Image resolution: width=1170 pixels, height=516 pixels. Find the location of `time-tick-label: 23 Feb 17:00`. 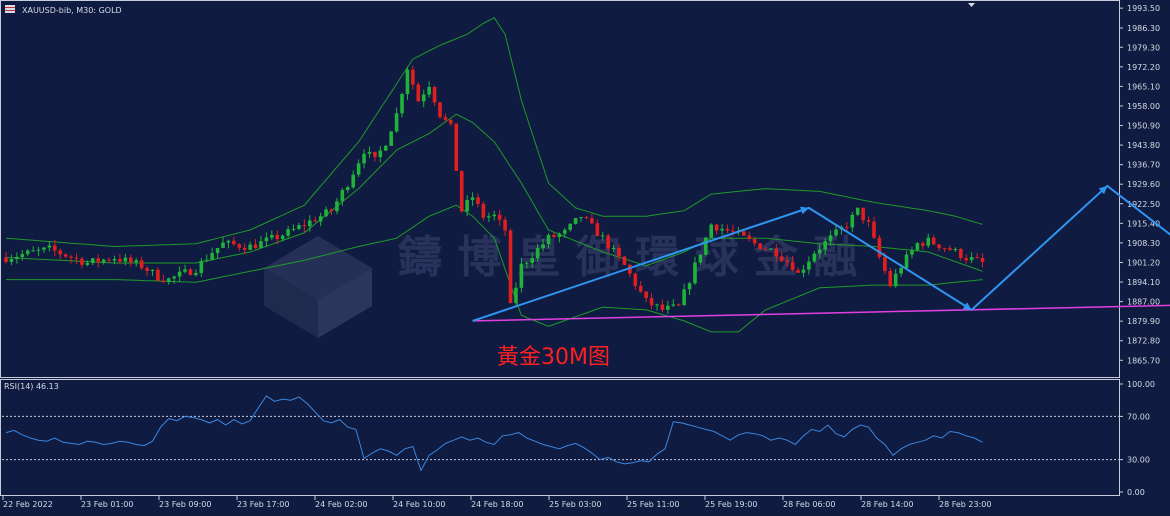

time-tick-label: 23 Feb 17:00 is located at coordinates (263, 504).